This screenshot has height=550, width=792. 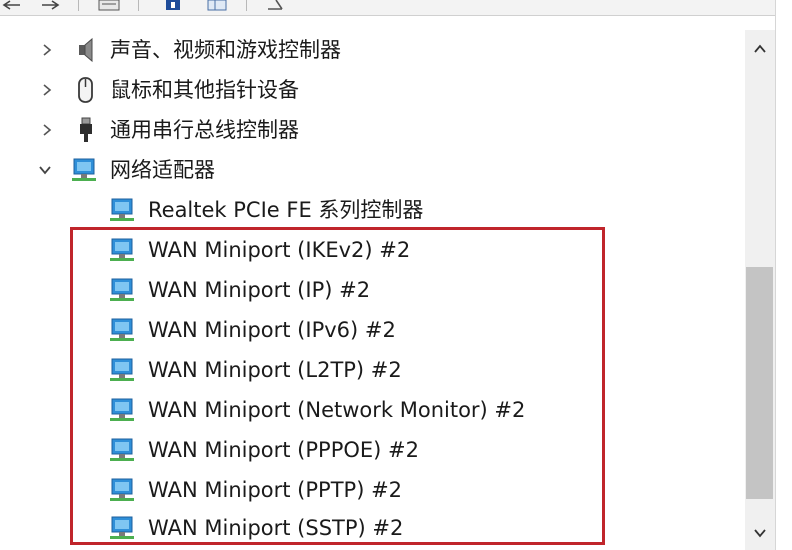 I want to click on tree-item-sound-video-game-controllers: 声音、视频和游戏控制器, so click(x=372, y=50).